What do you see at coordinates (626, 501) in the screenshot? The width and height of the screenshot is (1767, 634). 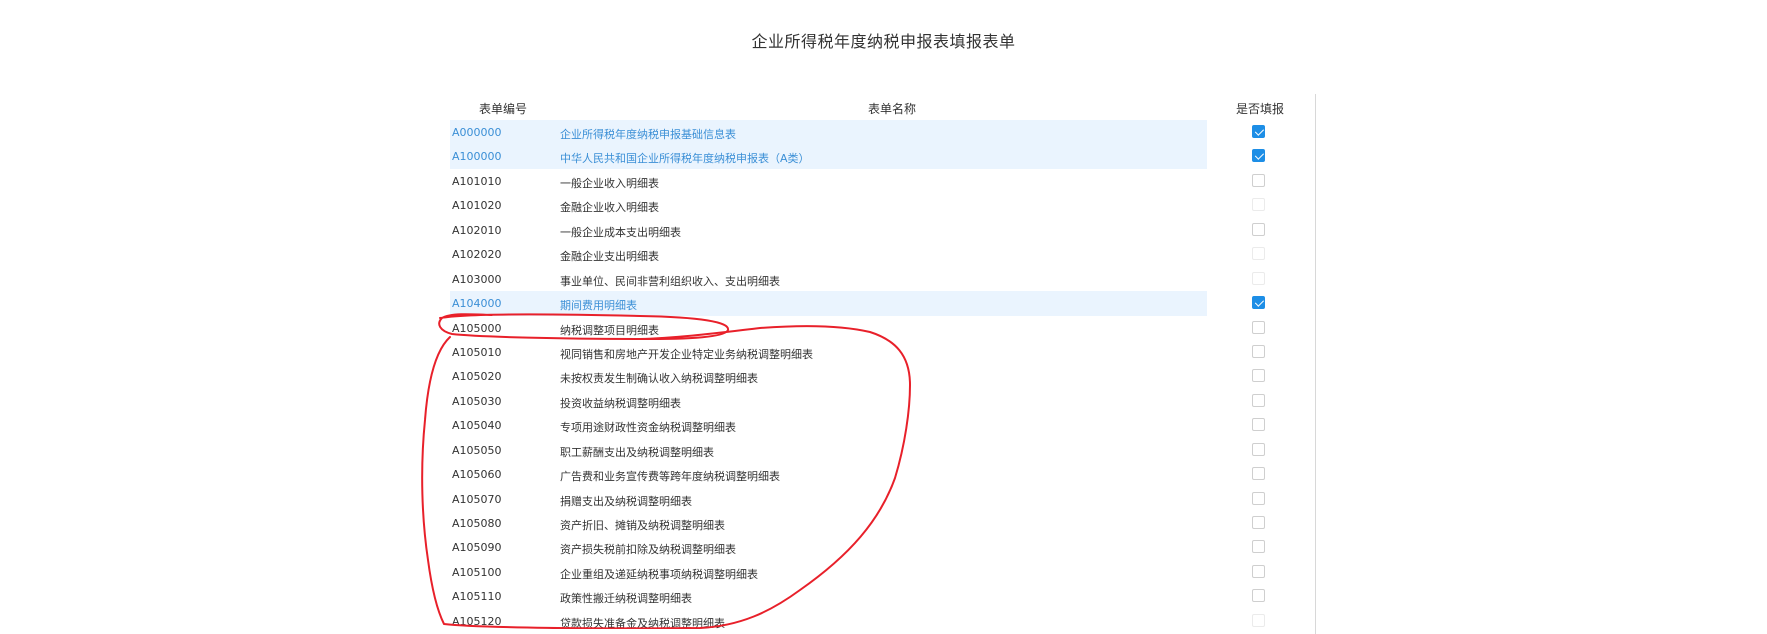 I see `form-name: 捐赠支出及纳税调整明细表` at bounding box center [626, 501].